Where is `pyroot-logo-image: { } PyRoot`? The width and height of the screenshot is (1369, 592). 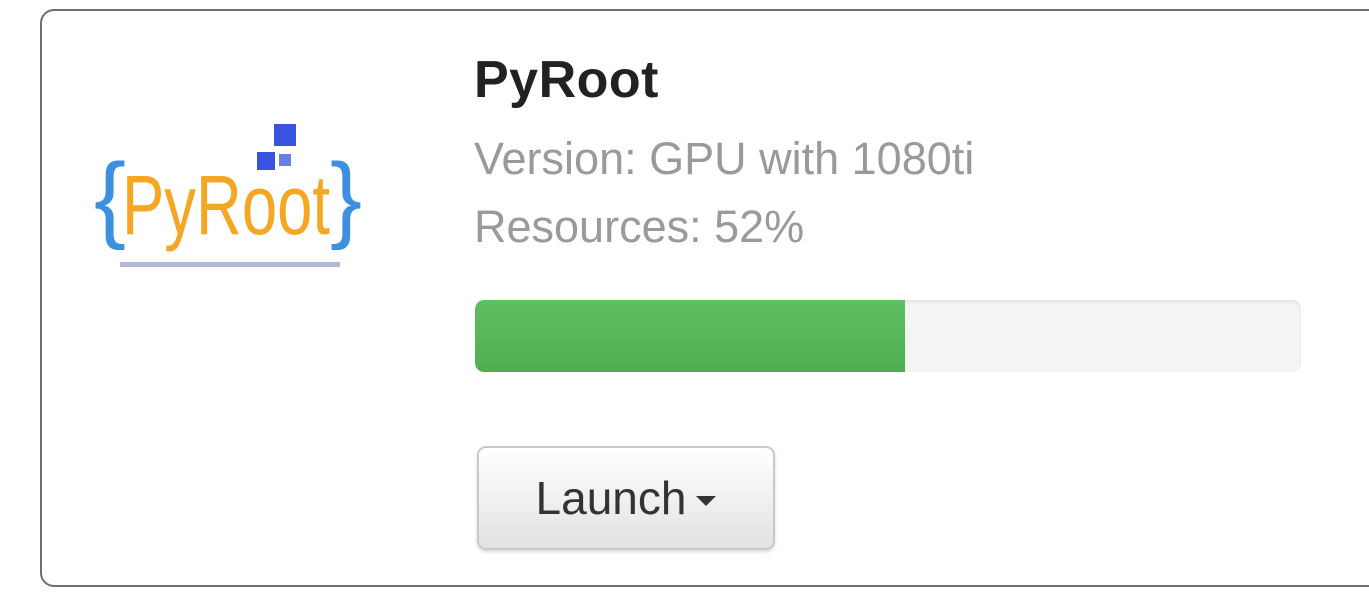 pyroot-logo-image: { } PyRoot is located at coordinates (228, 195).